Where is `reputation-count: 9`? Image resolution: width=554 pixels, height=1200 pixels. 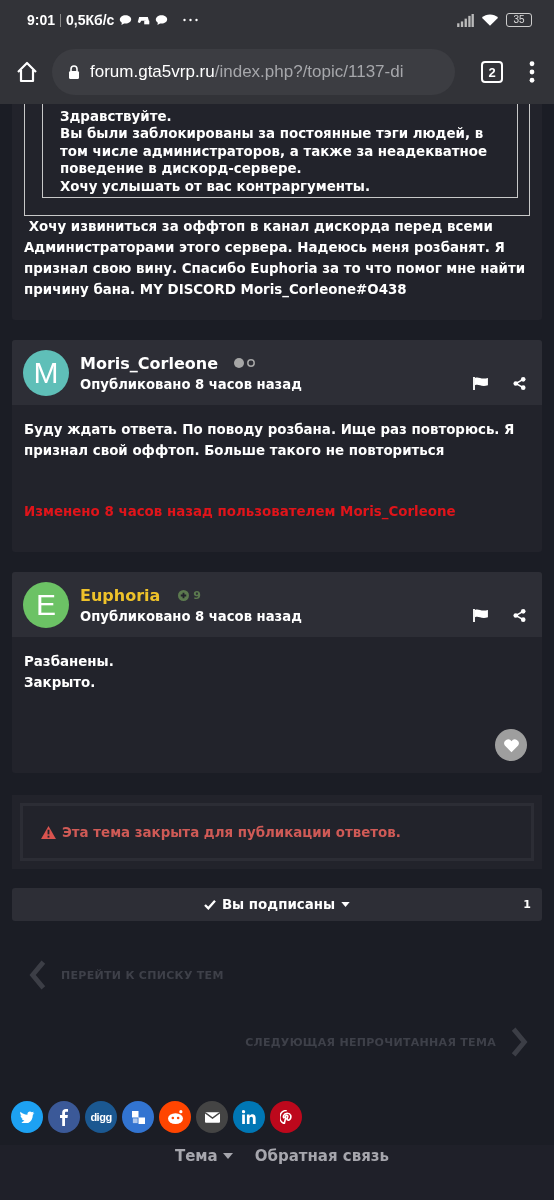
reputation-count: 9 is located at coordinates (197, 595).